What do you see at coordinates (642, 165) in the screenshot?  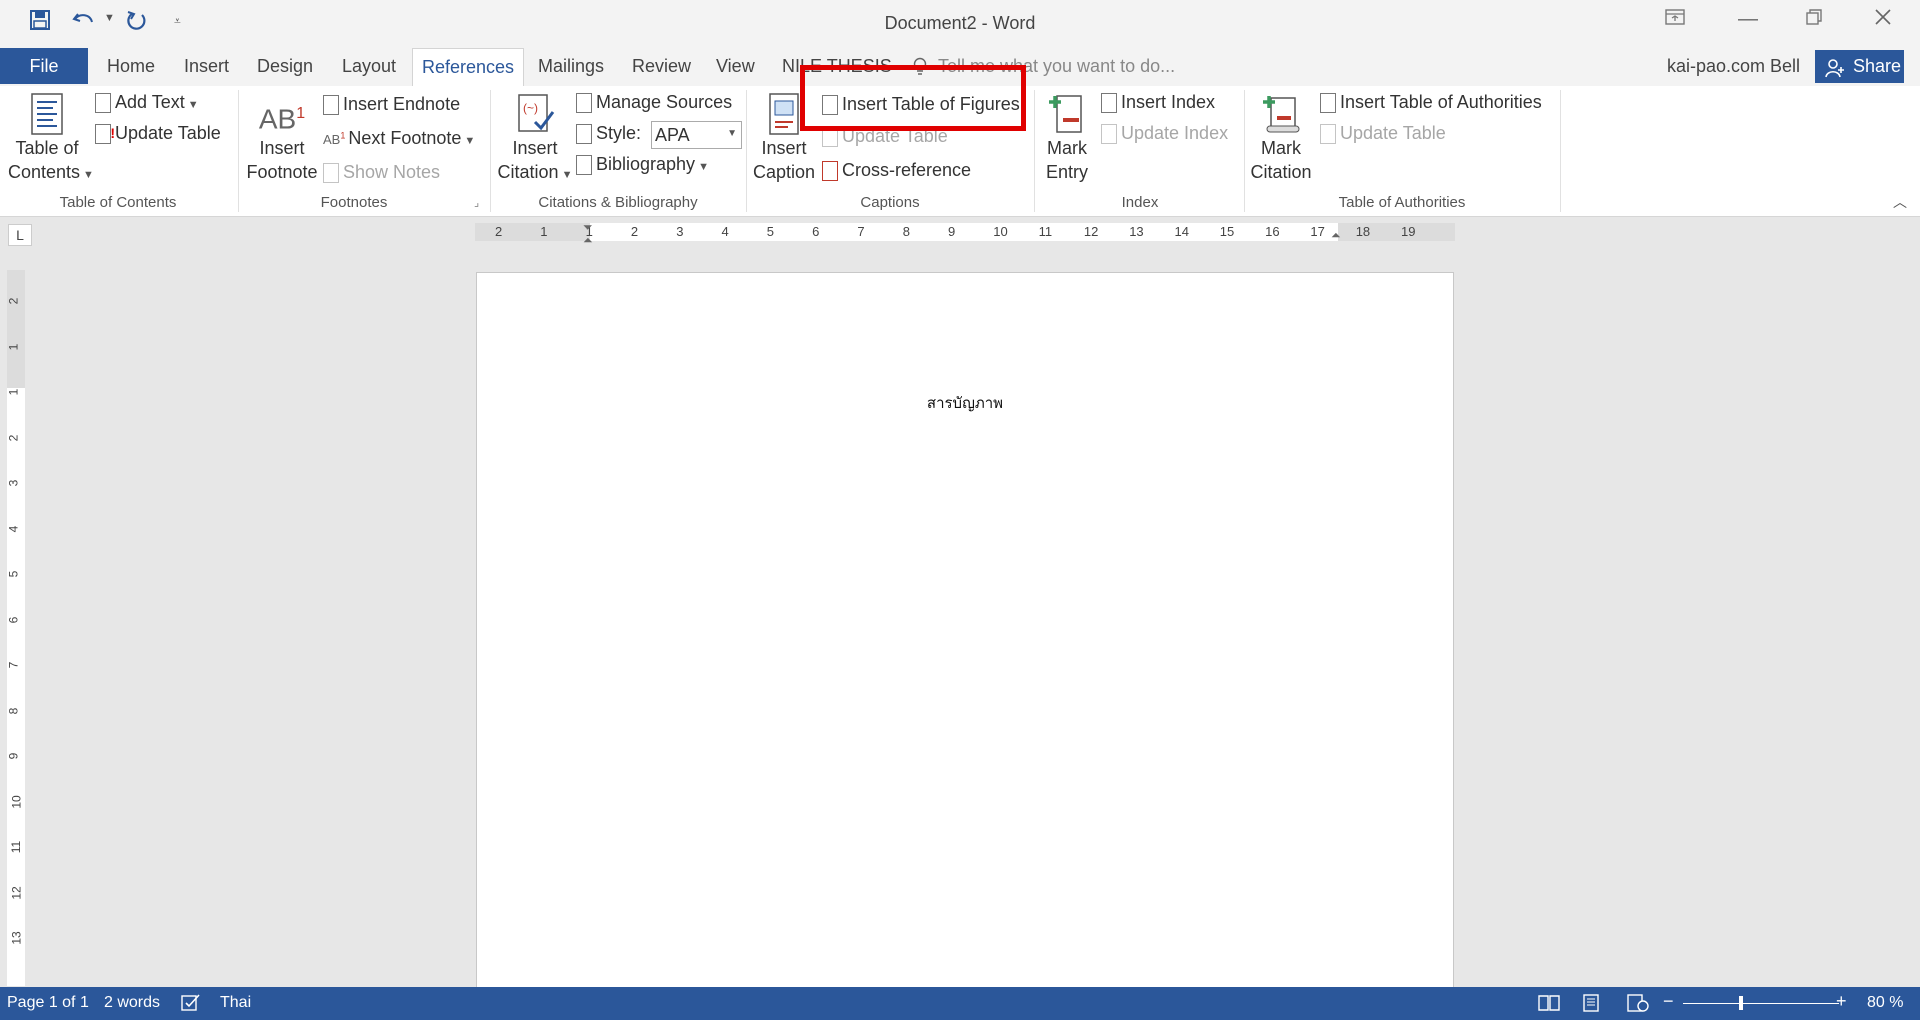 I see `bibliography-button: Bibliography ▼` at bounding box center [642, 165].